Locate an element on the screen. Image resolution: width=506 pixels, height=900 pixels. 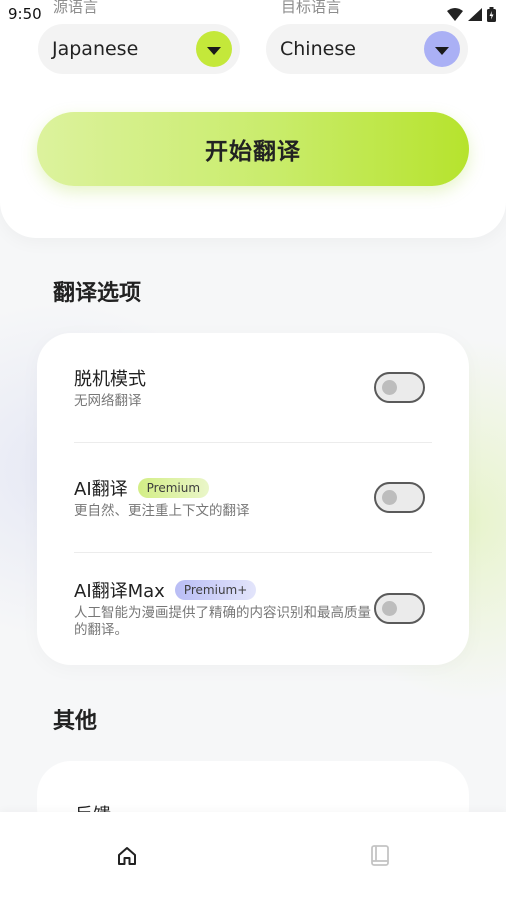
battery-icon is located at coordinates (491, 14).